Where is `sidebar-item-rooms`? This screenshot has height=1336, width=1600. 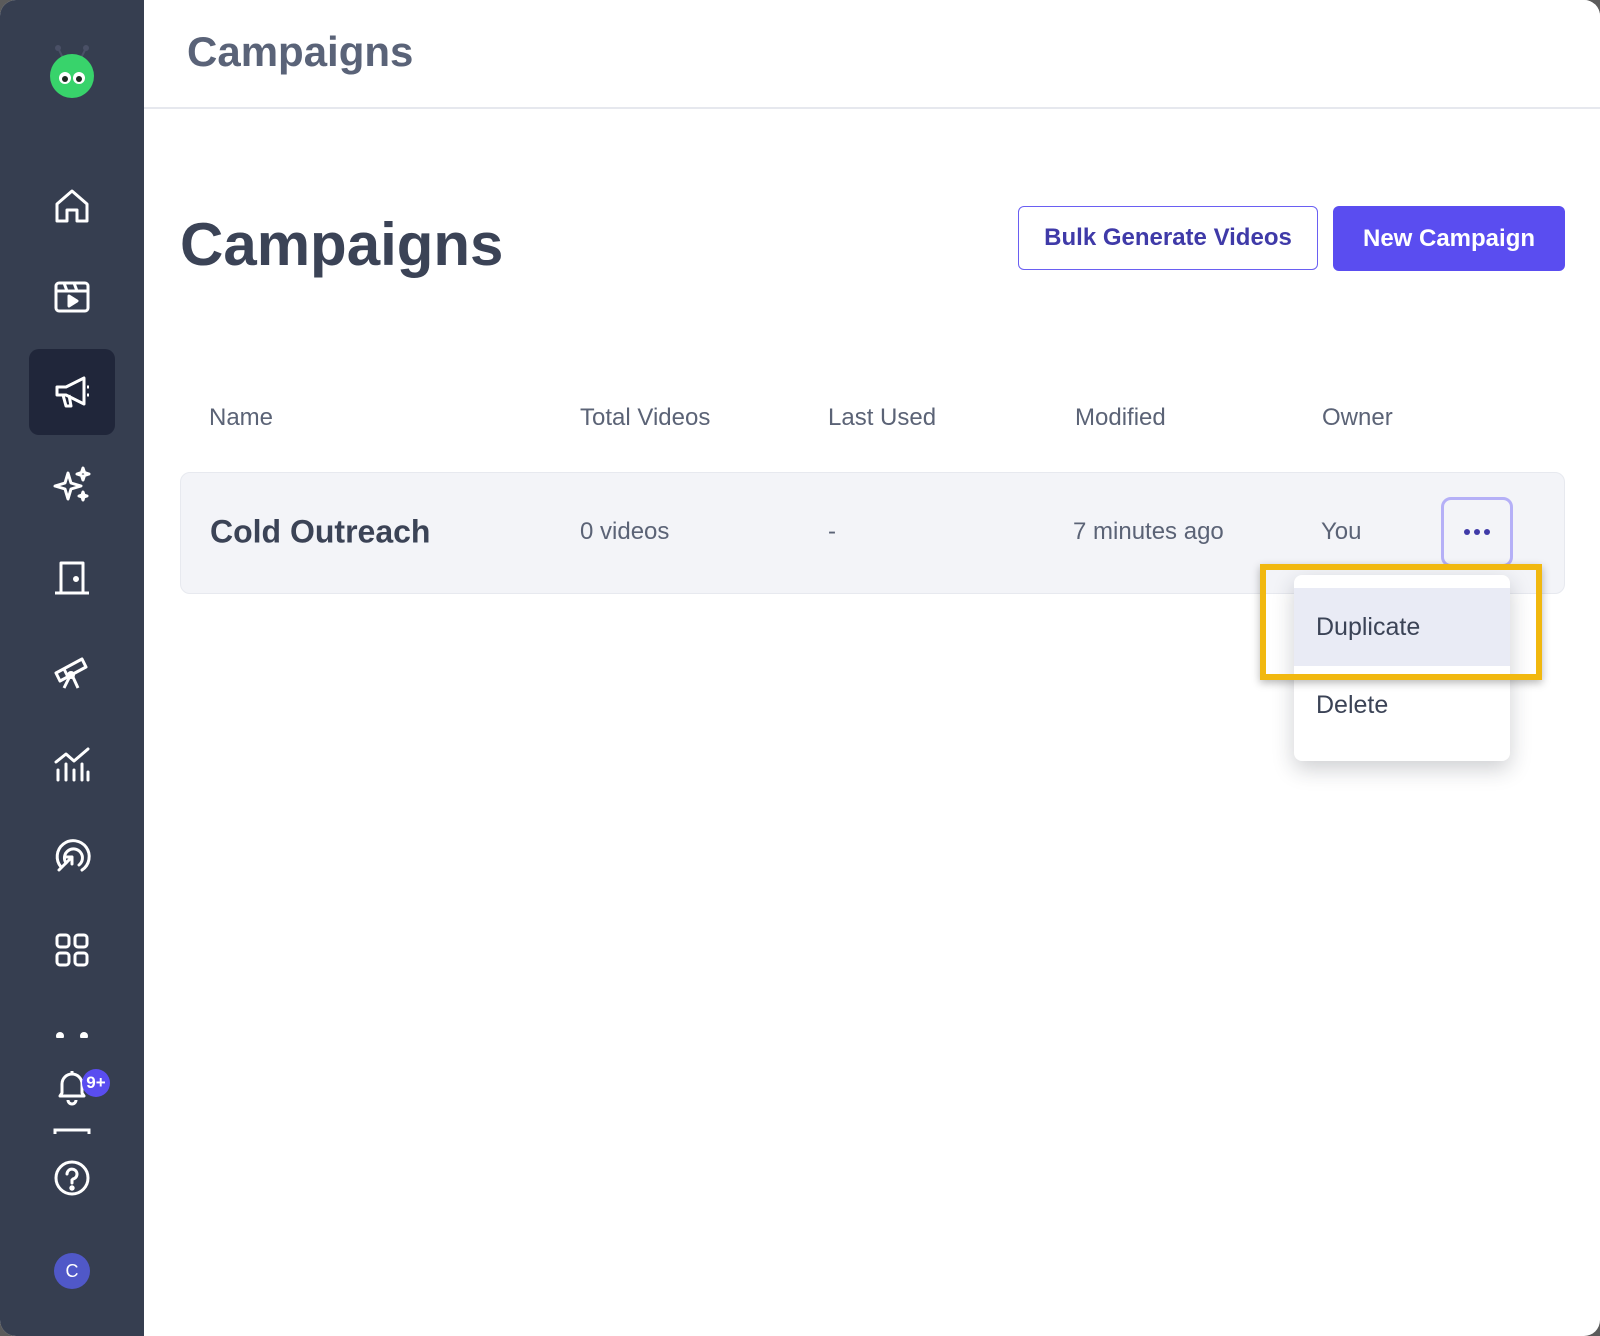
sidebar-item-rooms is located at coordinates (72, 578).